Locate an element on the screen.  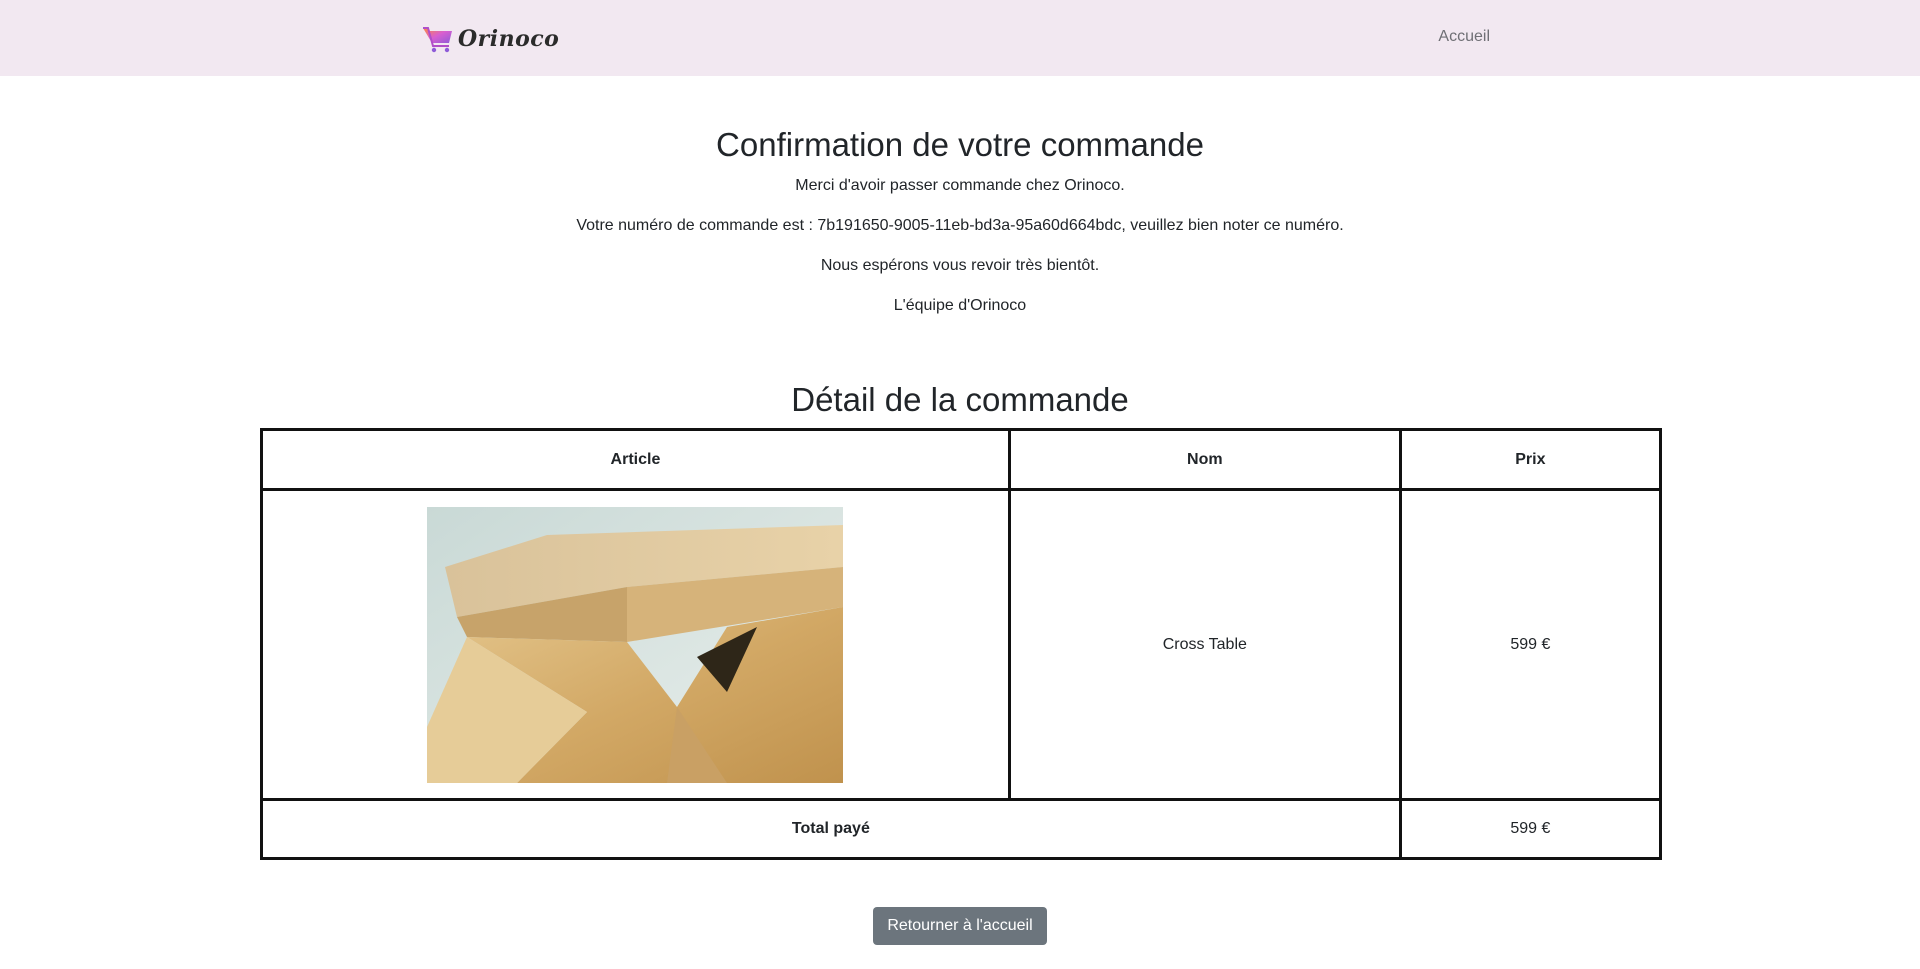
see-you-text: Nous espérons vous revoir très bientôt. is located at coordinates (960, 265).